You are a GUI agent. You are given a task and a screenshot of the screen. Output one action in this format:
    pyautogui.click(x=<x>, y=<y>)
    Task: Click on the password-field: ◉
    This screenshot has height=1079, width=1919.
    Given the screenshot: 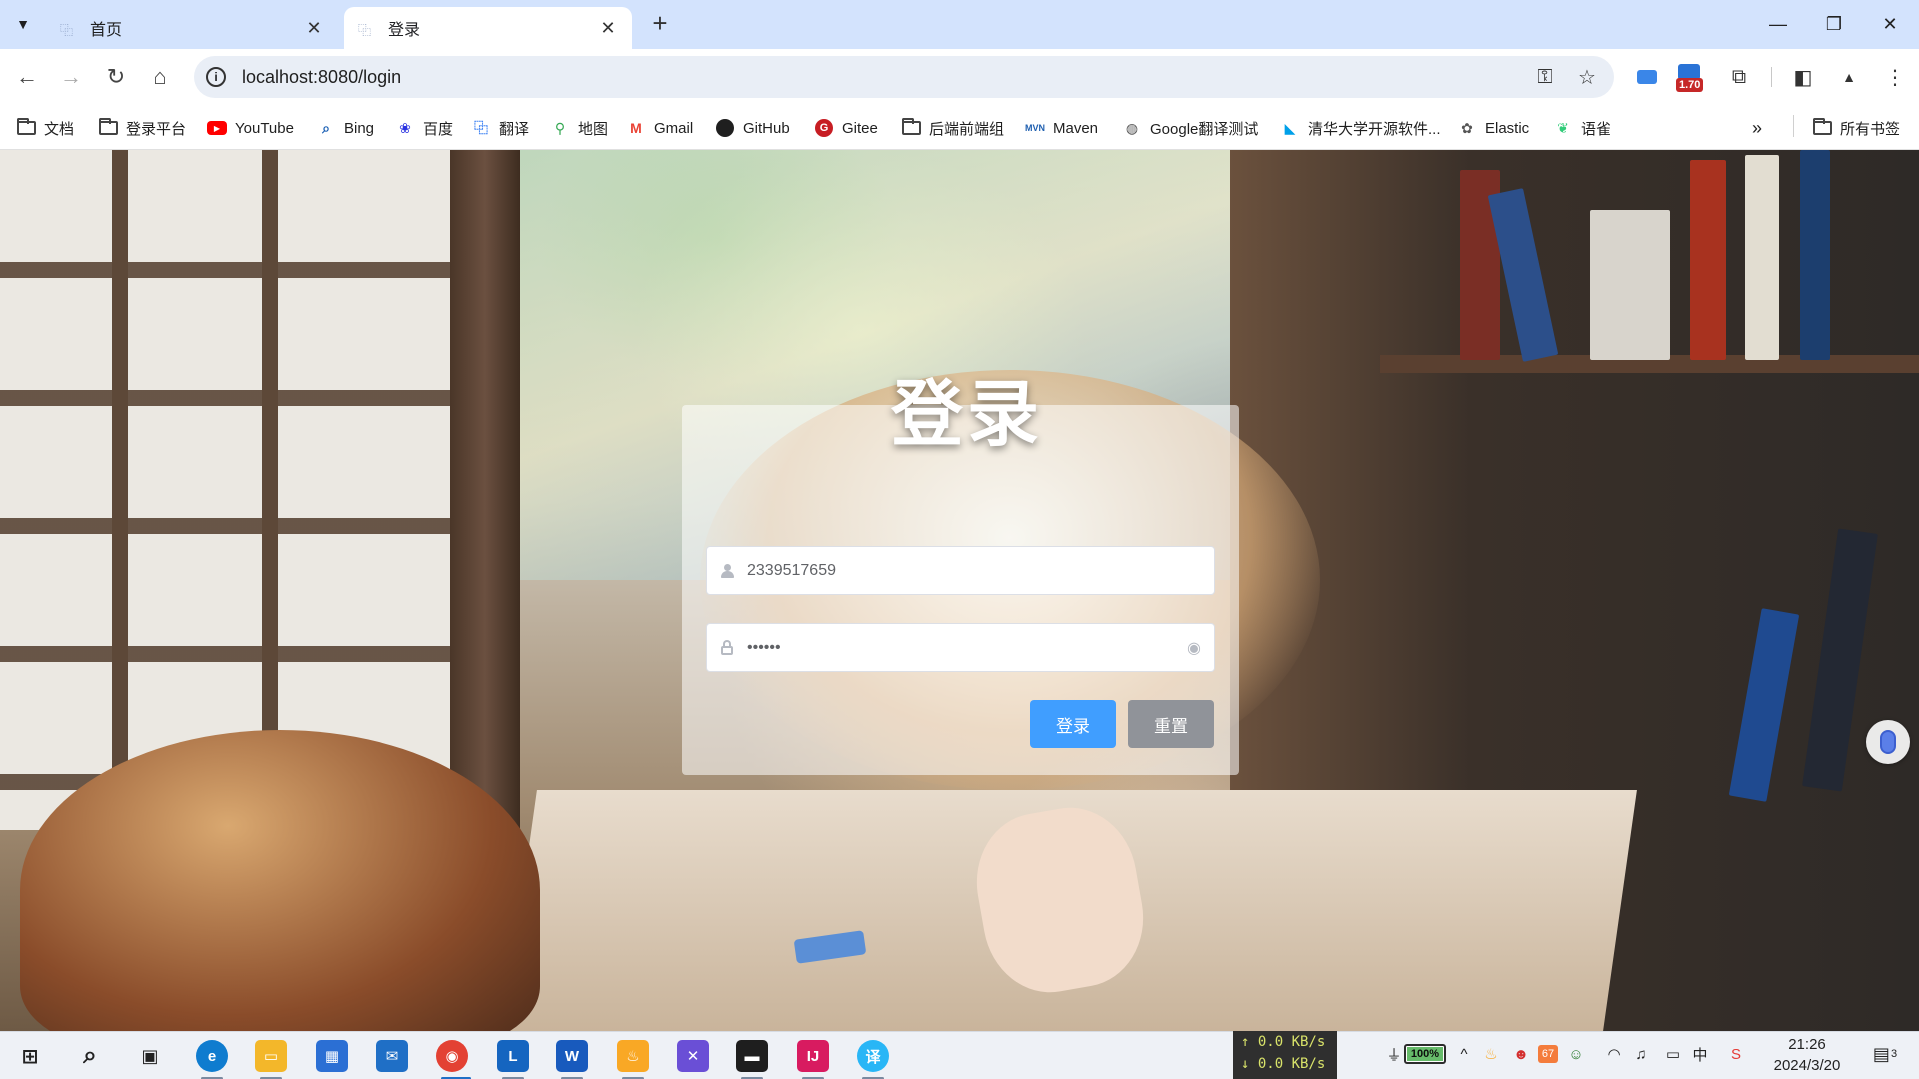 What is the action you would take?
    pyautogui.click(x=960, y=647)
    